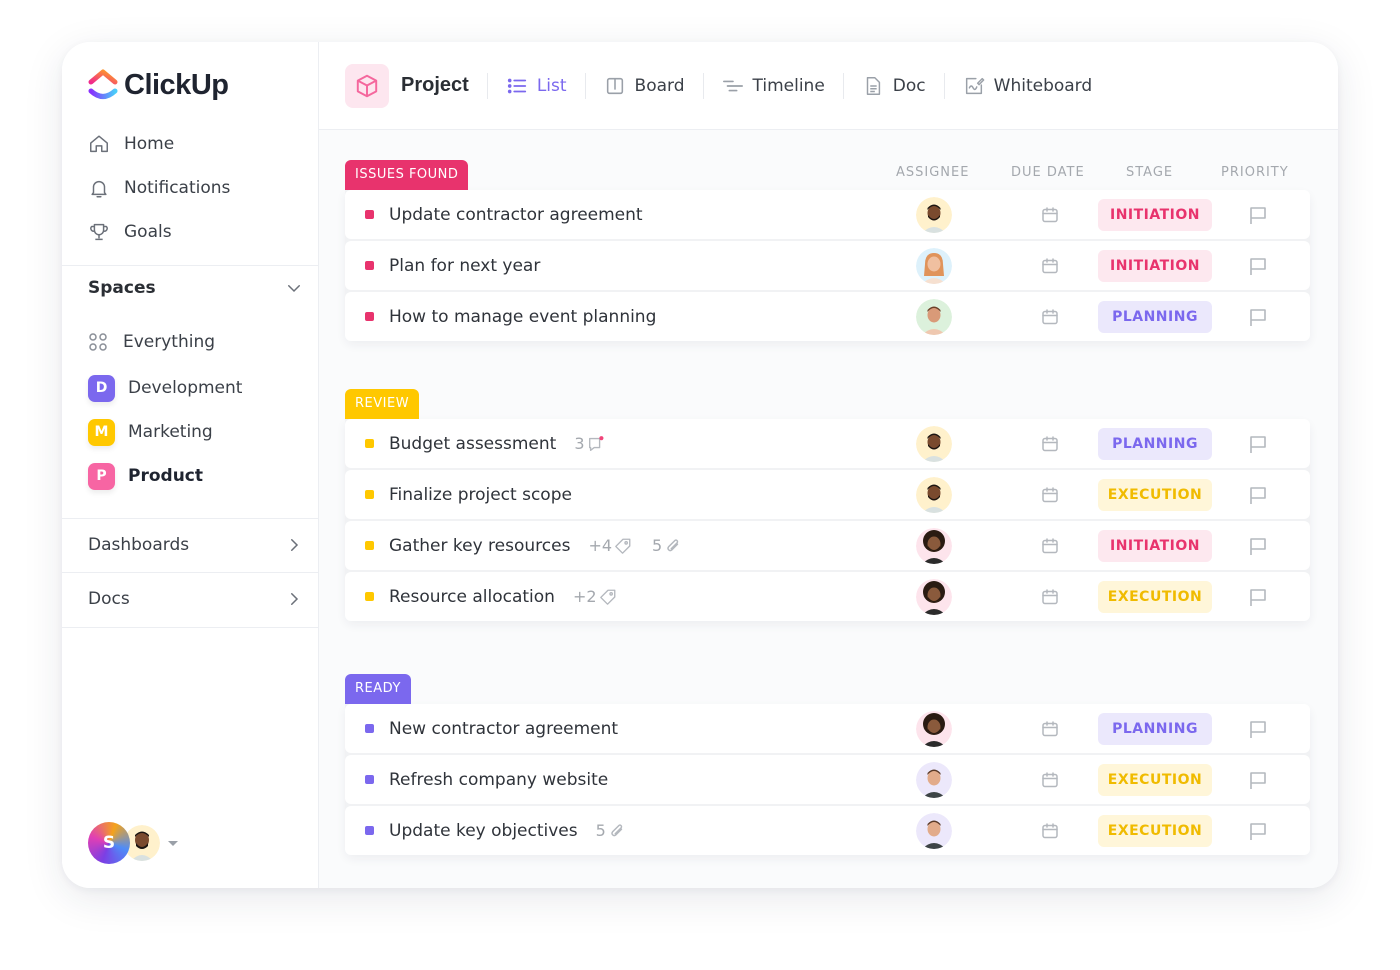 The height and width of the screenshot is (970, 1400). I want to click on task-name: Update contractor agreement, so click(516, 215).